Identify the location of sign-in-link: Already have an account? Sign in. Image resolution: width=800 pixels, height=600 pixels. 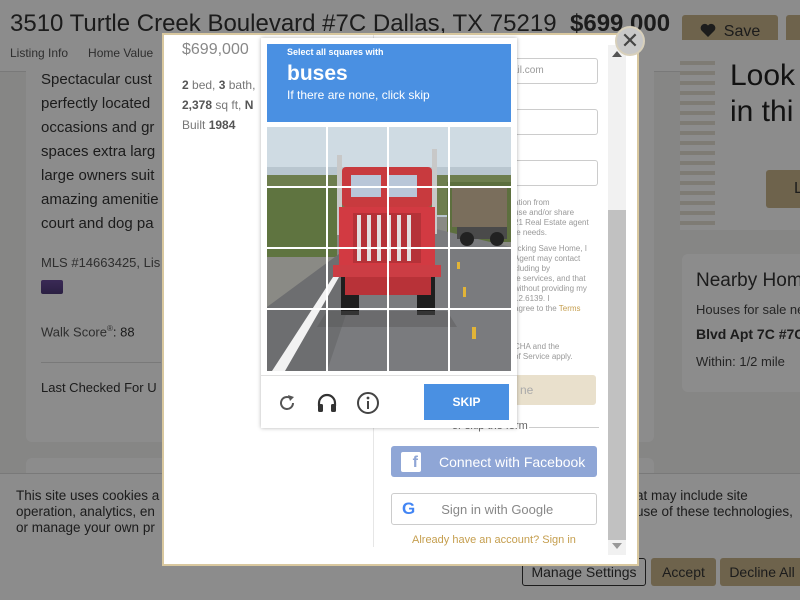
(494, 540).